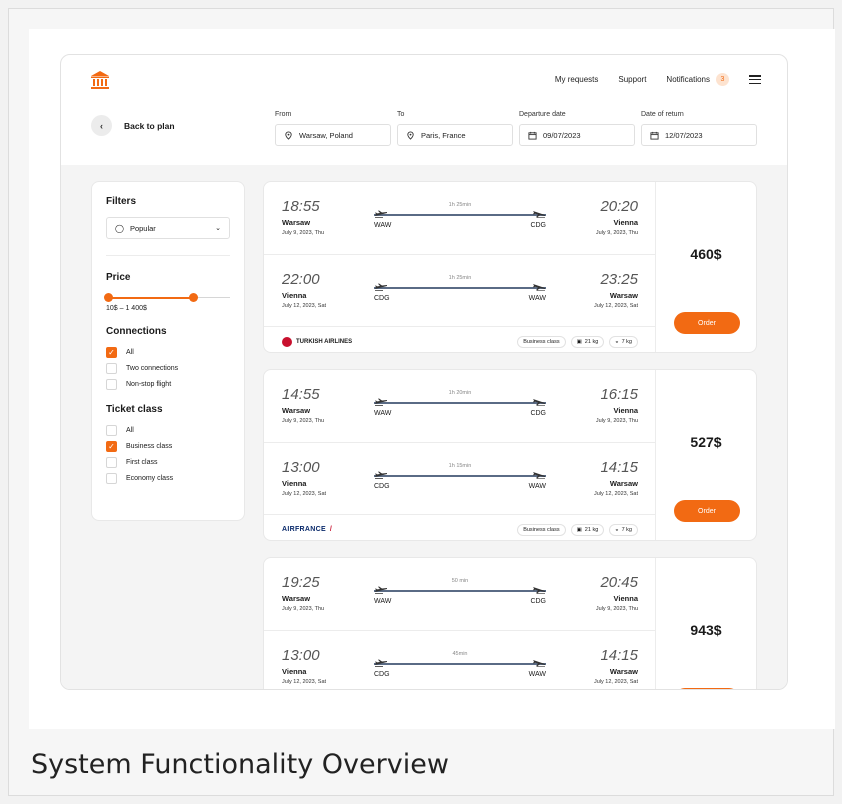  I want to click on connection-option: Two connections, so click(168, 368).